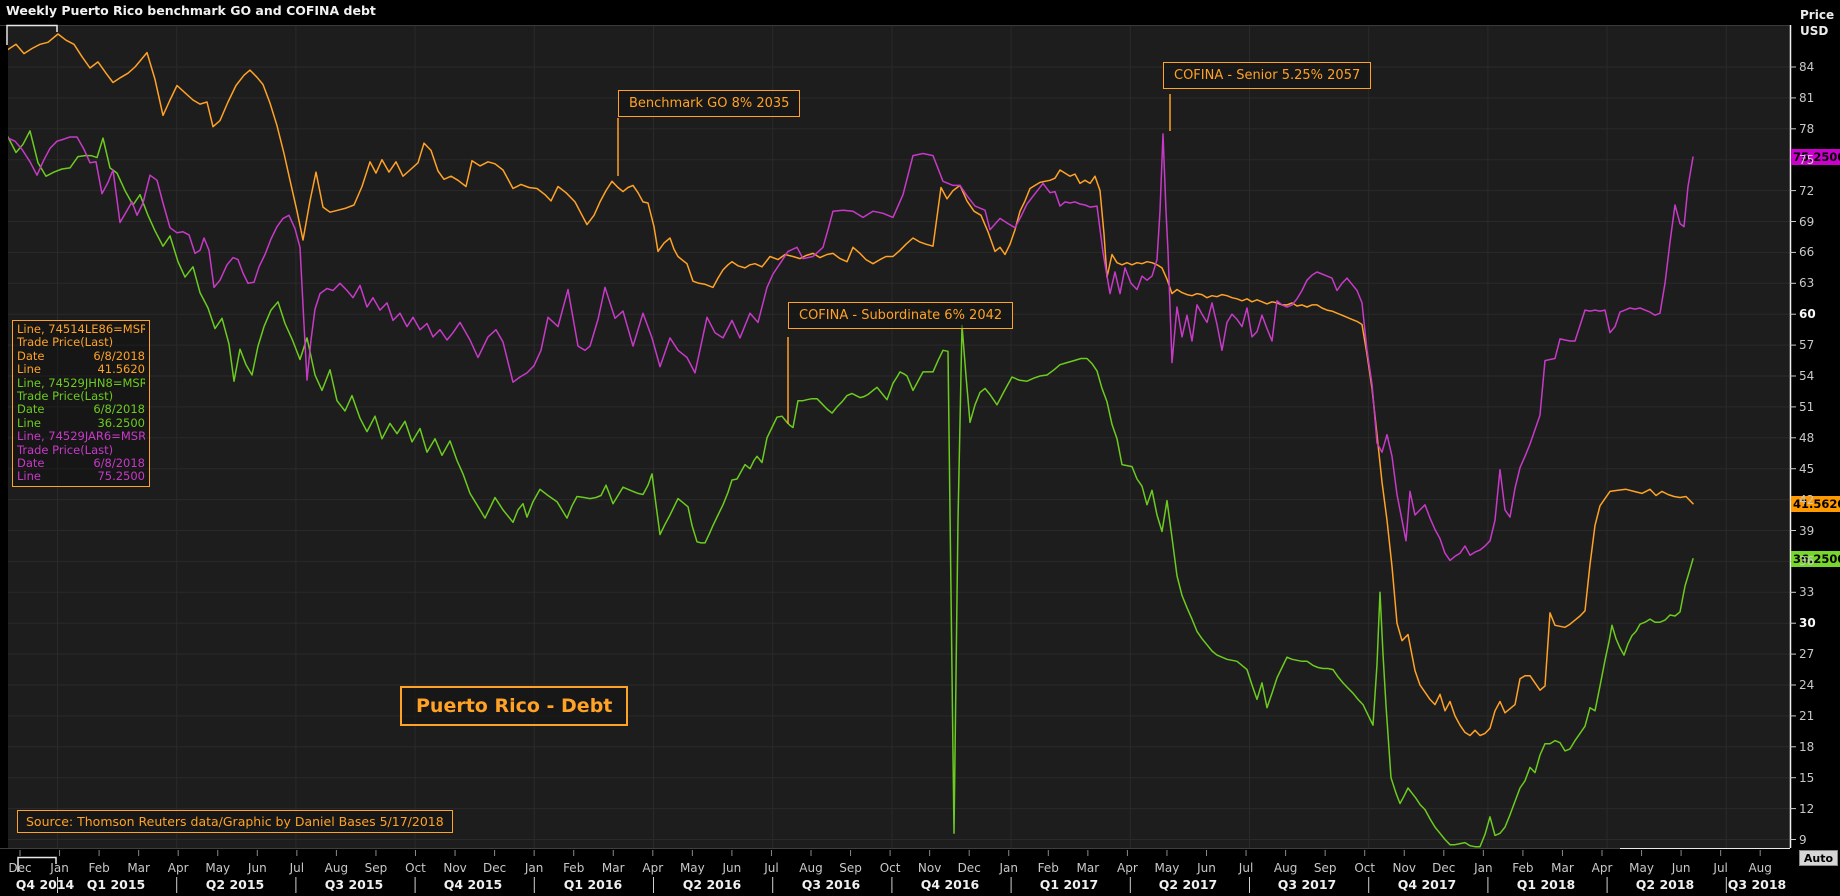  Describe the element at coordinates (1807, 623) in the screenshot. I see `y-tick-label: 30` at that location.